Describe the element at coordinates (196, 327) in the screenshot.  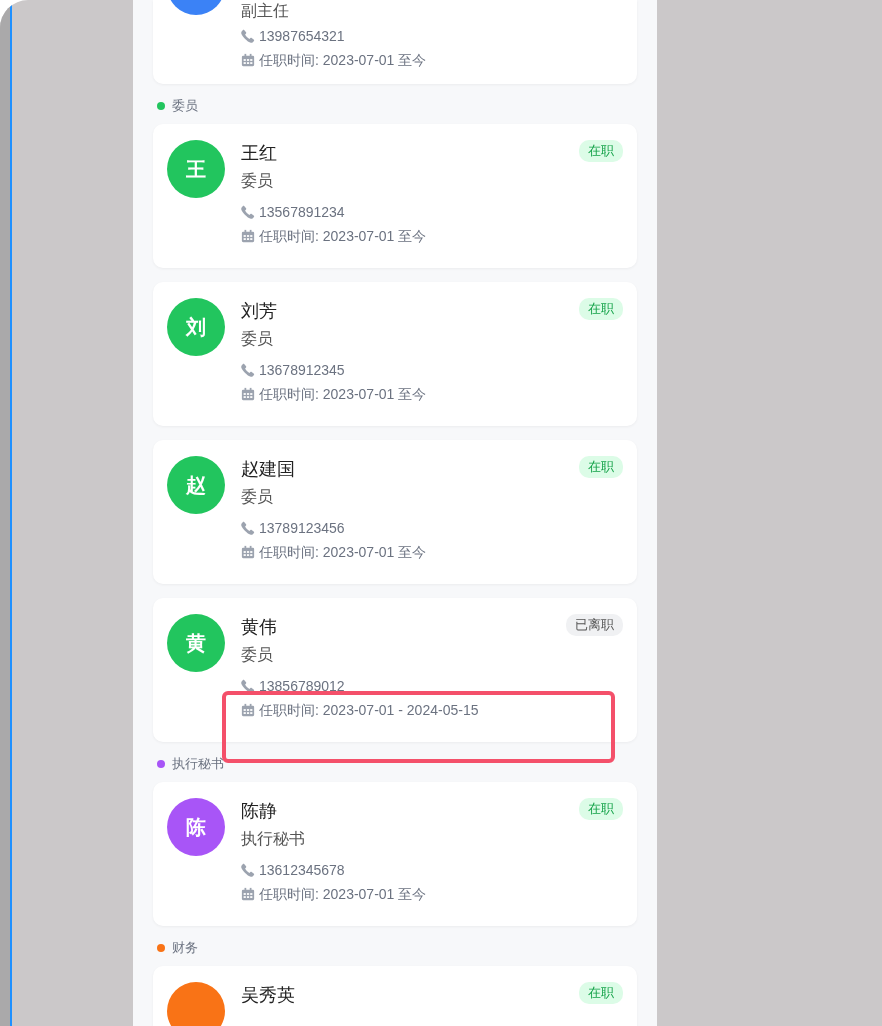
I see `avatar: 刘` at that location.